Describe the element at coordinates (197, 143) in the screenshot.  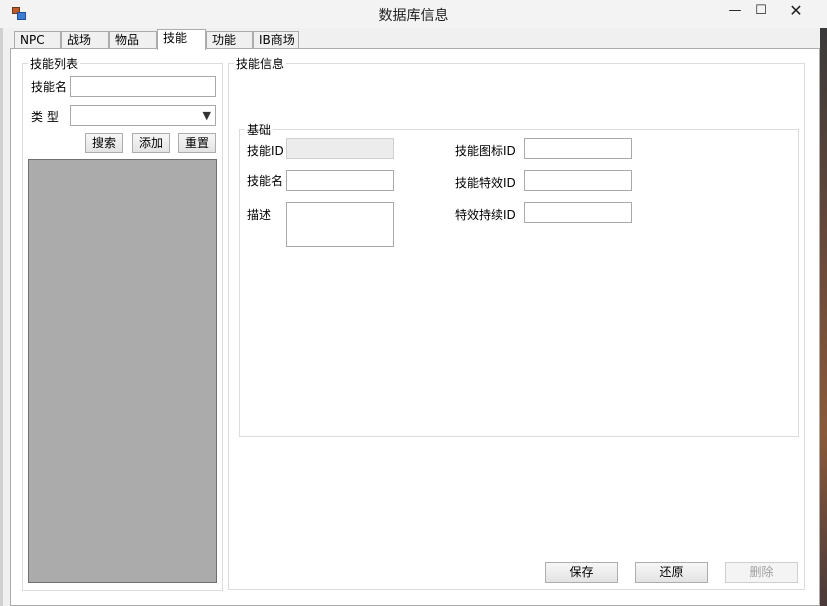
I see `reset-button: 重置` at that location.